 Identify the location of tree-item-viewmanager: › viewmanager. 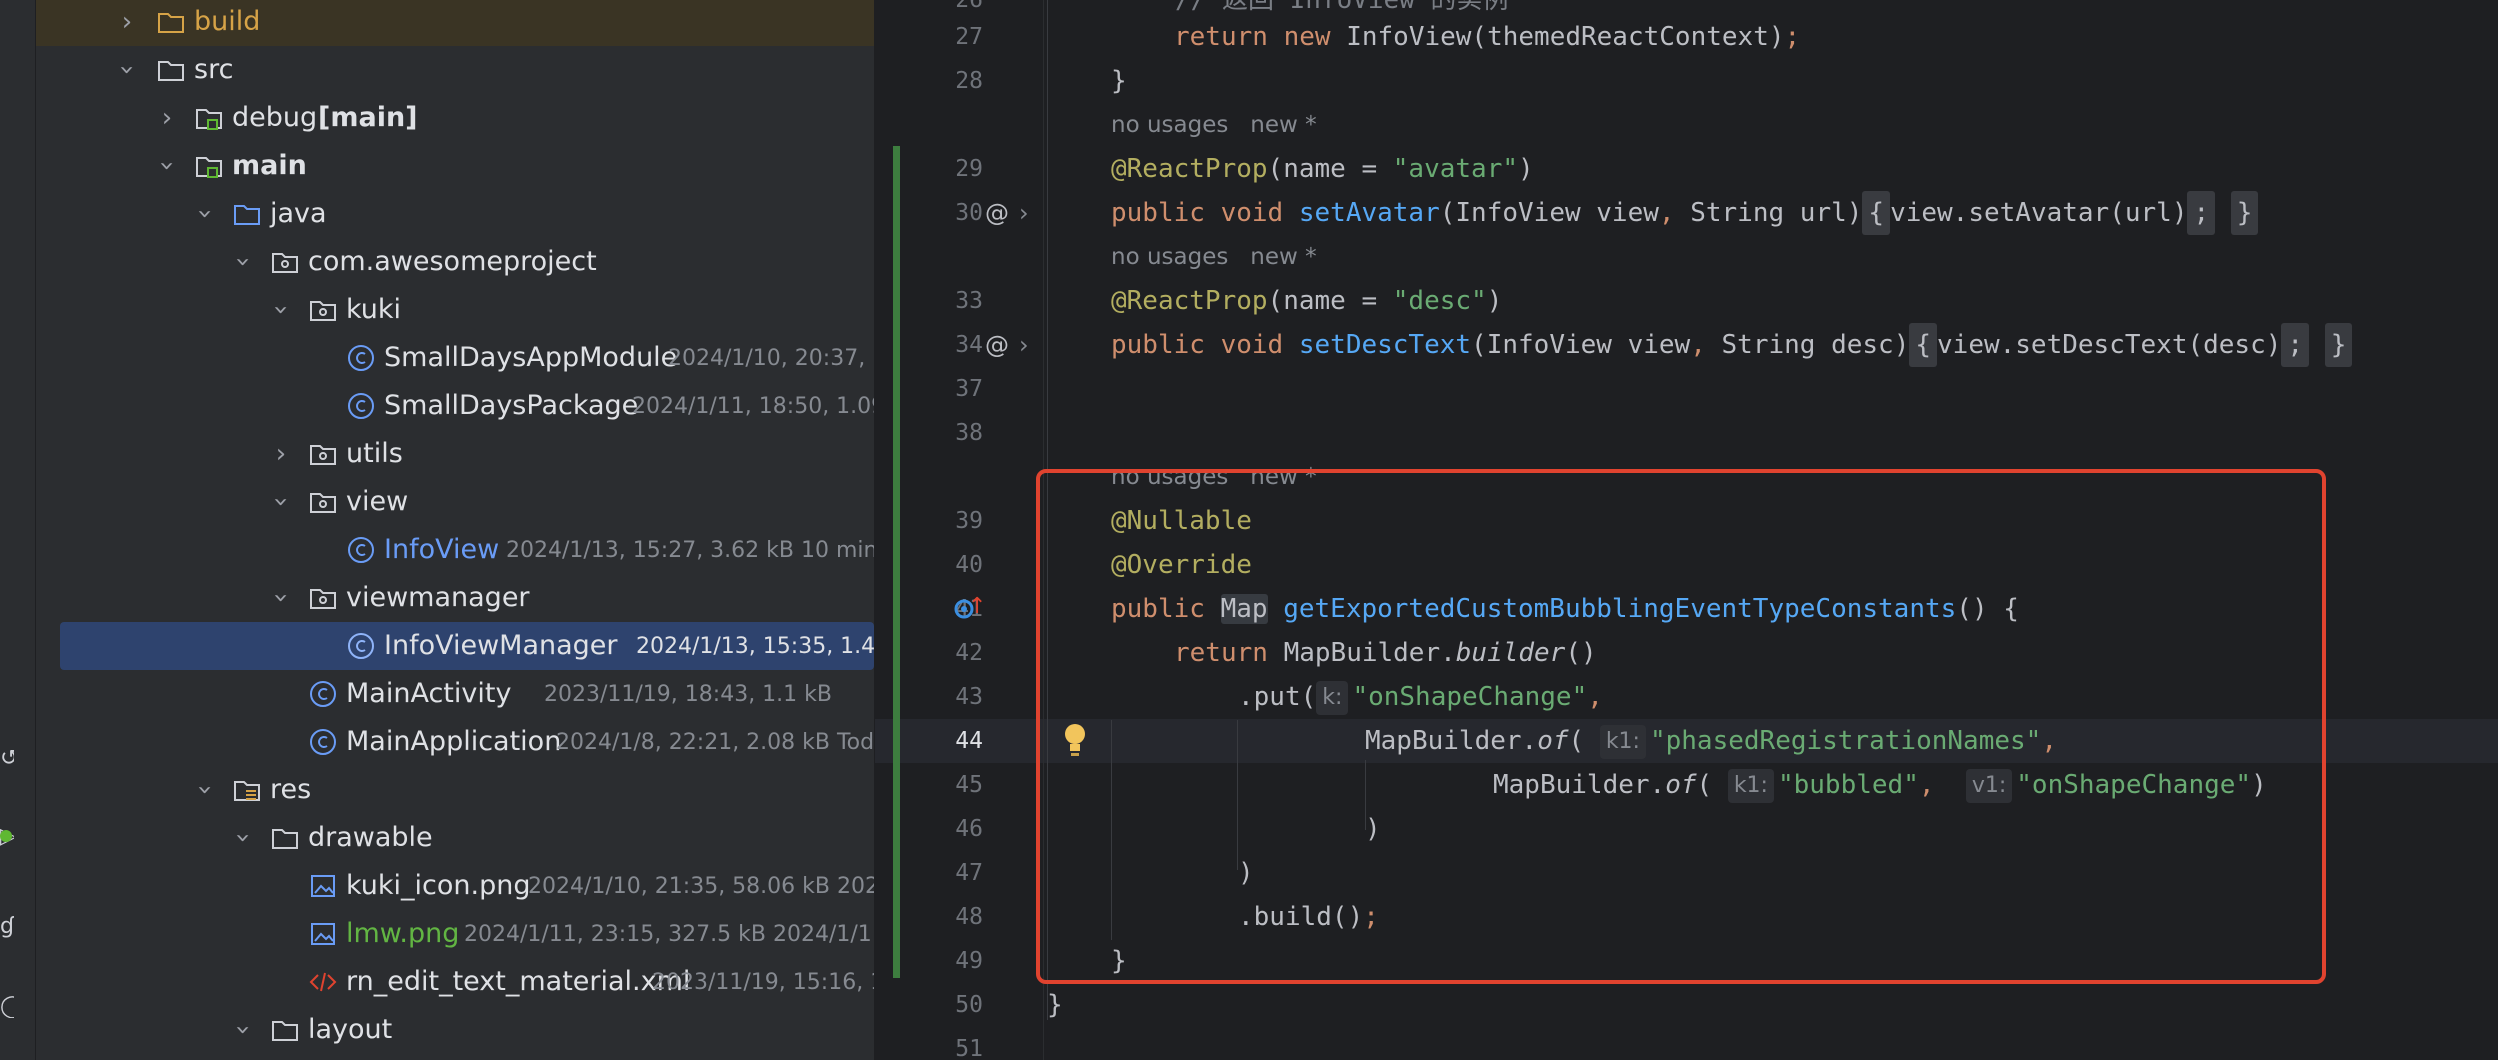
(455, 598).